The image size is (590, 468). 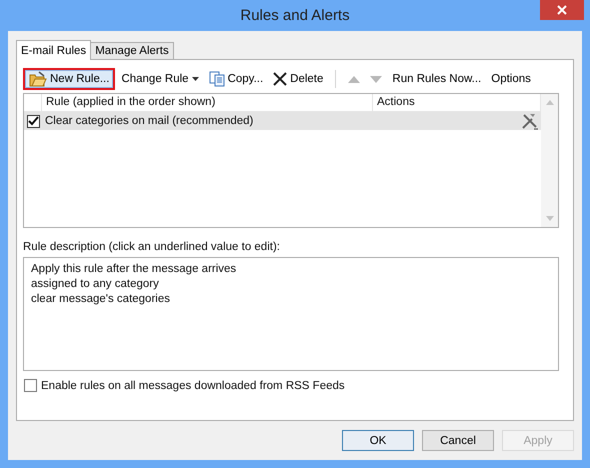 I want to click on dialog-button: Cancel, so click(x=458, y=440).